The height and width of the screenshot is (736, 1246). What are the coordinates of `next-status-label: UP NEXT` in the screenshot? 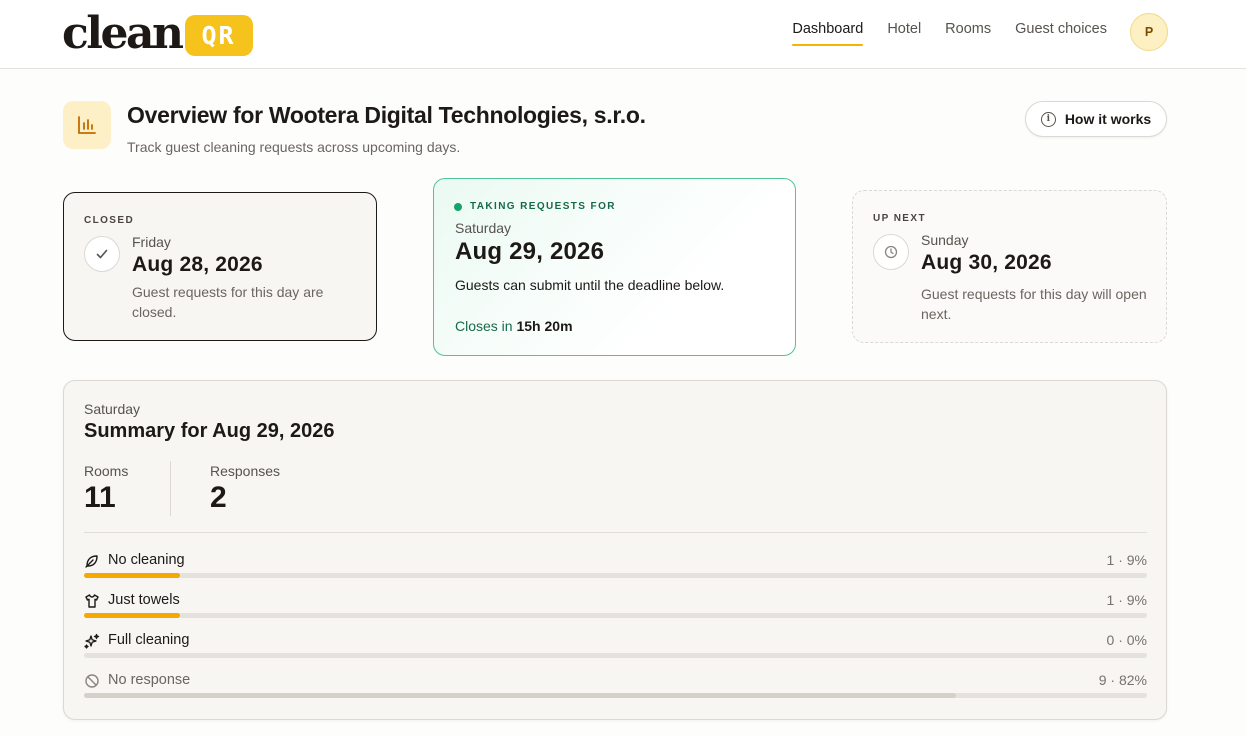 It's located at (899, 218).